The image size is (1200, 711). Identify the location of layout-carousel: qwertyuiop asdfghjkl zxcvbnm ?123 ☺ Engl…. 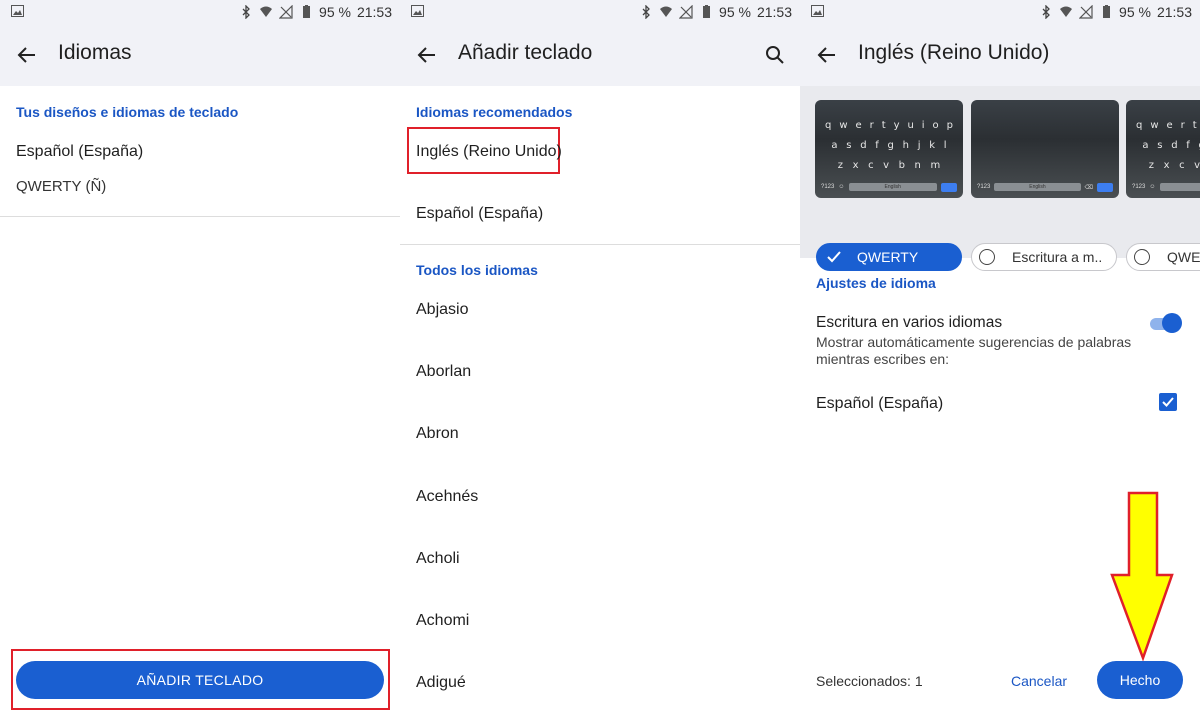
(1000, 172).